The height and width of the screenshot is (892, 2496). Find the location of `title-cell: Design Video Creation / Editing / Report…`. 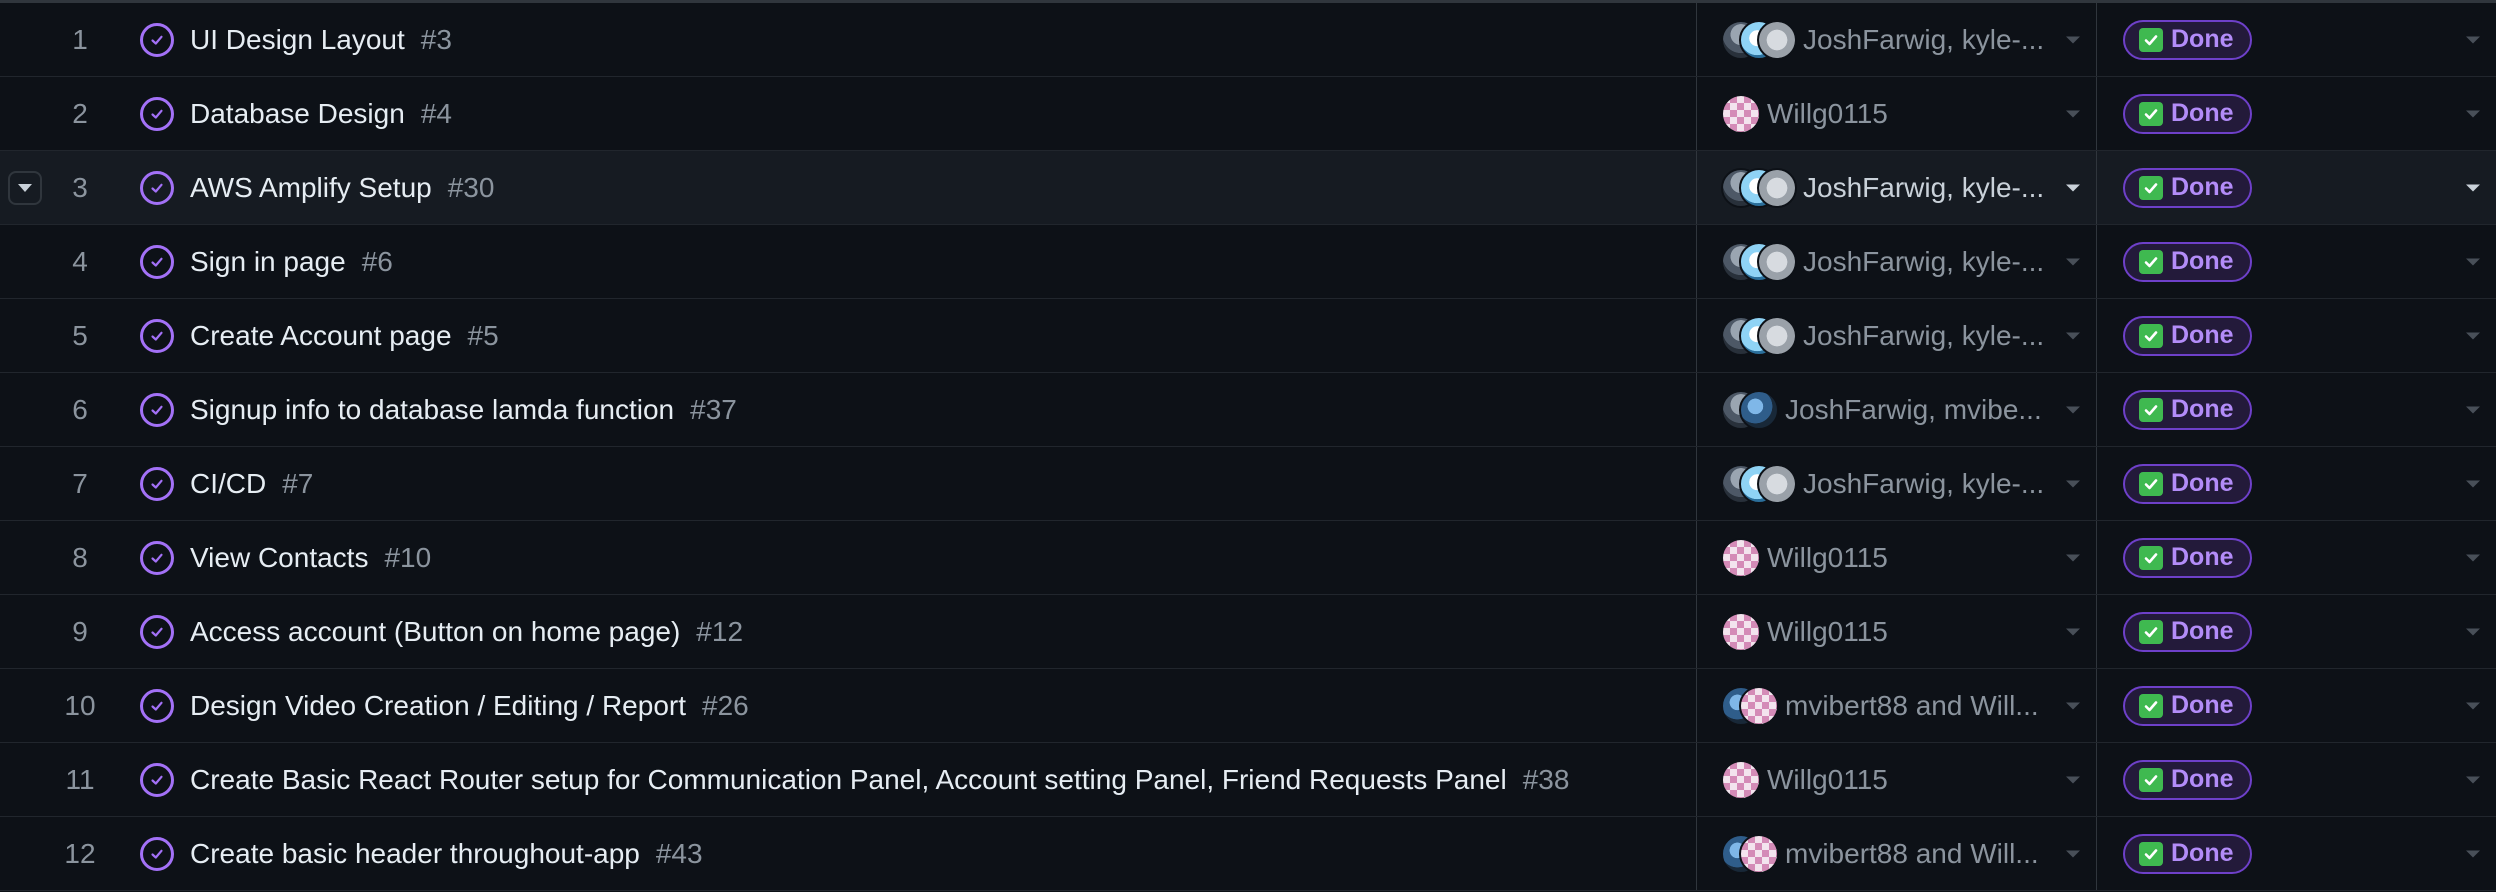

title-cell: Design Video Creation / Editing / Report… is located at coordinates (918, 705).